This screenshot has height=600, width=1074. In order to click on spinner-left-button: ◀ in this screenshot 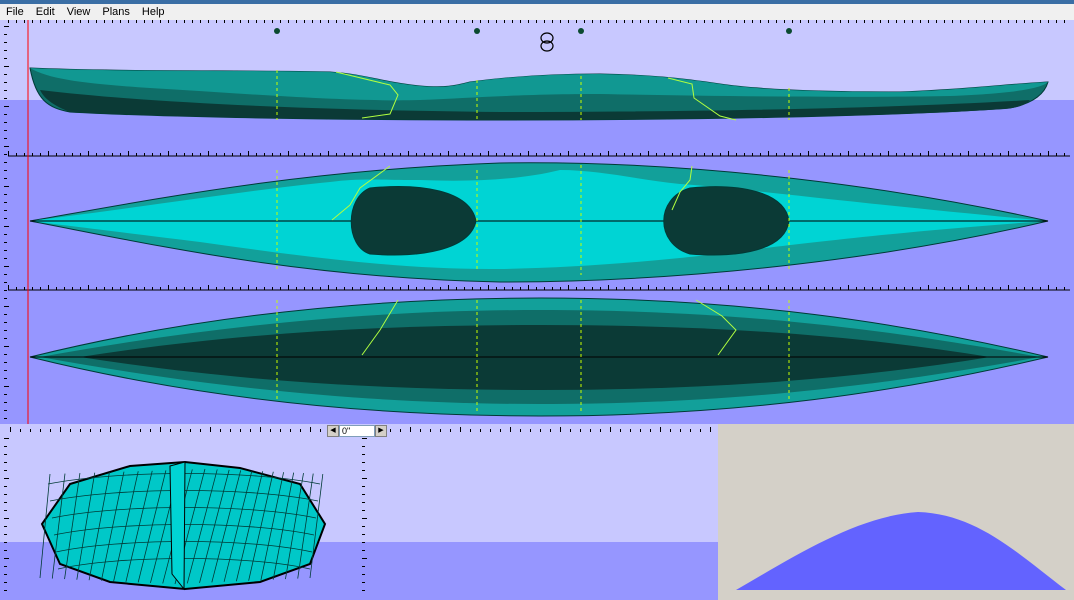, I will do `click(333, 431)`.